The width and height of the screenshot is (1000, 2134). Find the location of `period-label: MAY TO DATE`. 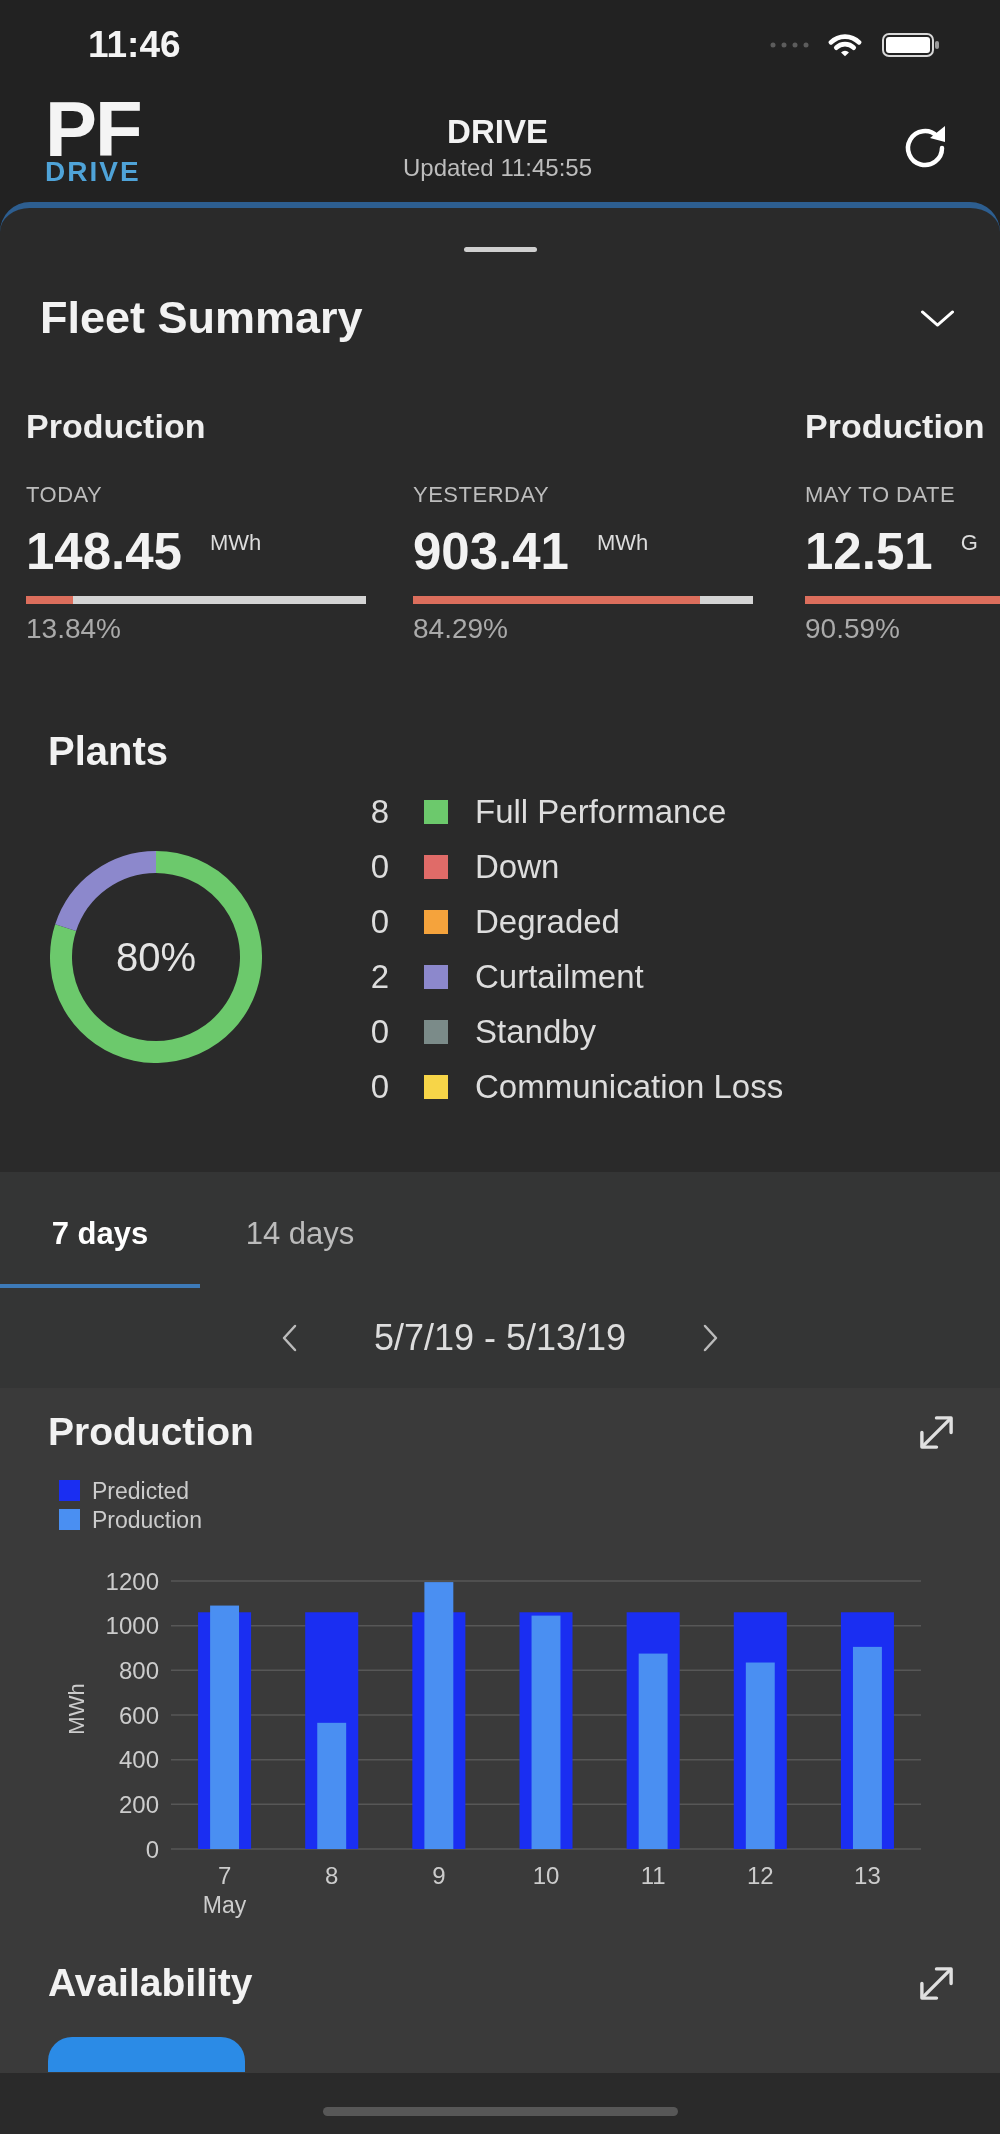

period-label: MAY TO DATE is located at coordinates (880, 495).